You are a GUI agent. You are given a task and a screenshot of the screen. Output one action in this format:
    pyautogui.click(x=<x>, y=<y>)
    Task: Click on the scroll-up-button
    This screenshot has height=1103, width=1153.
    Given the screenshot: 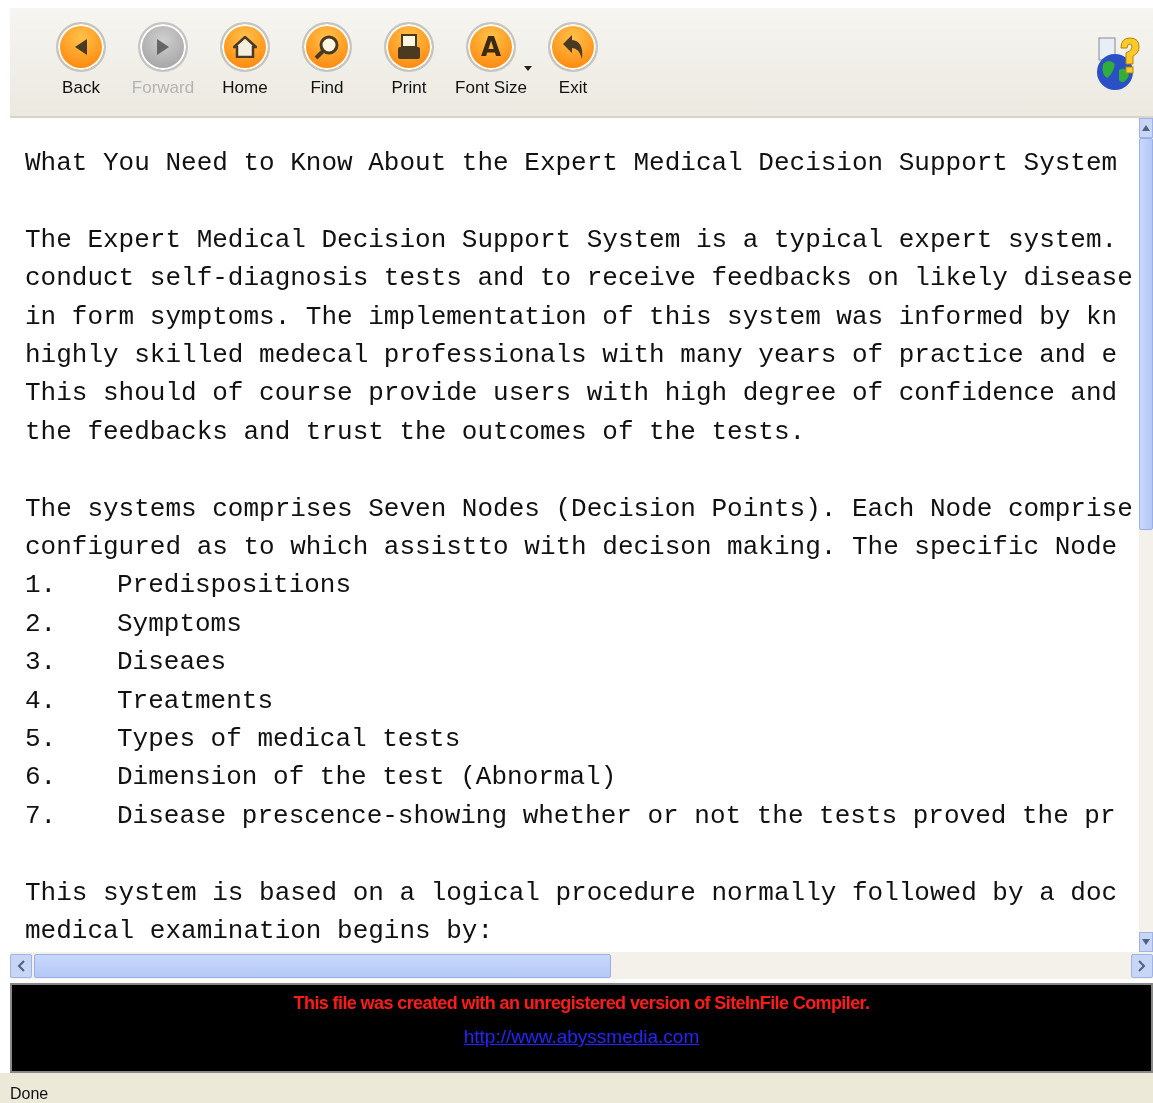 What is the action you would take?
    pyautogui.click(x=1146, y=128)
    